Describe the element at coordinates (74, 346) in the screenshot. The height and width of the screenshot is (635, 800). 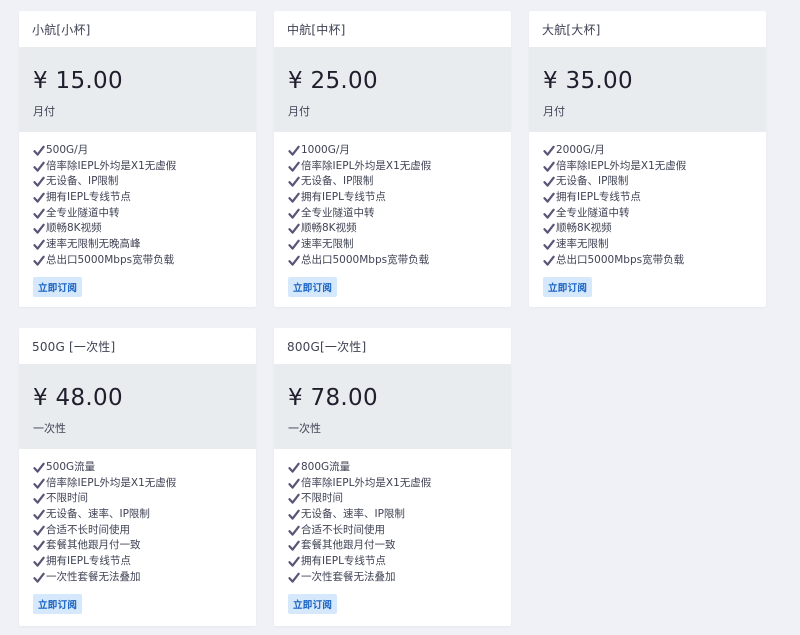
I see `plan-name: 500G [一次性]` at that location.